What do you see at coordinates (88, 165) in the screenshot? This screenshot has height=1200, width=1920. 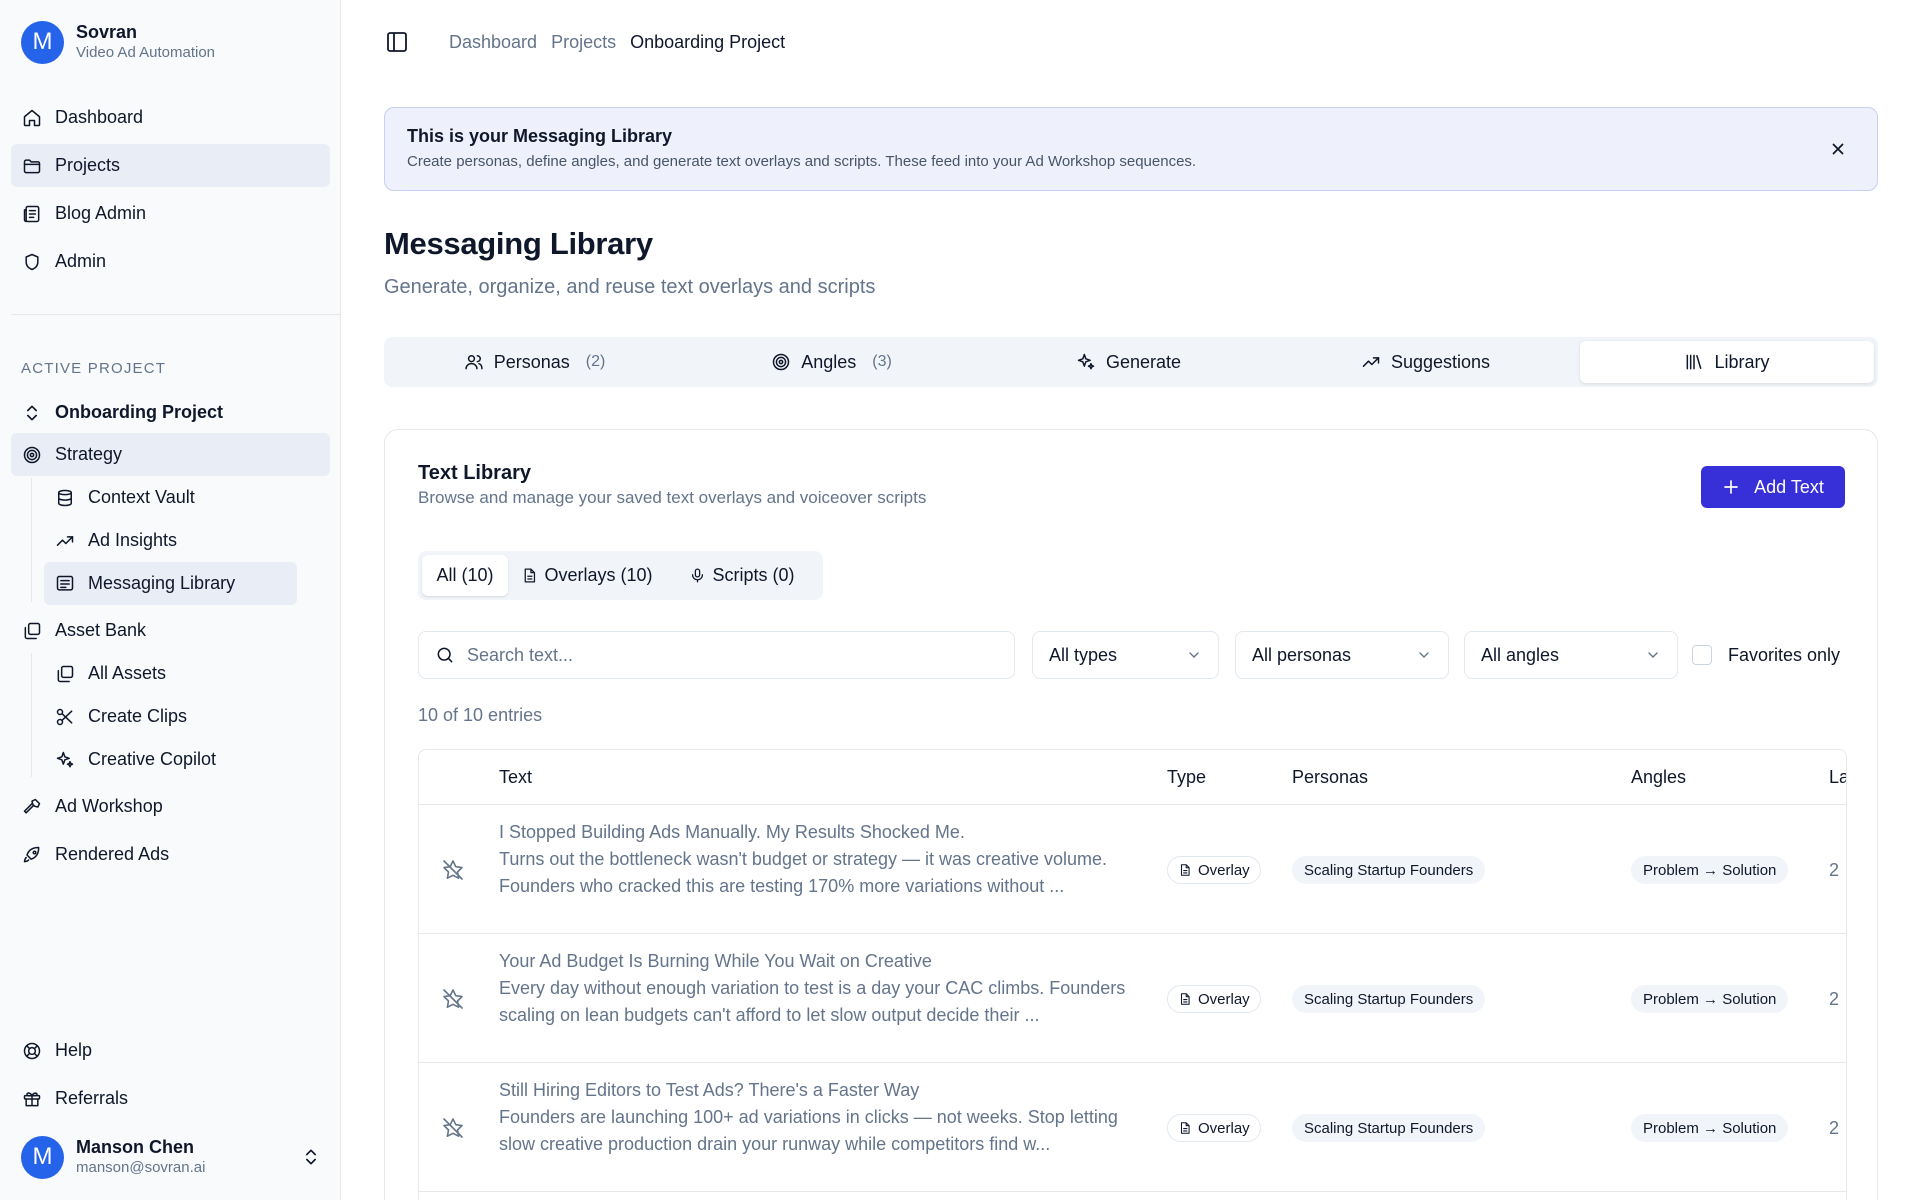 I see `sidebar-item-label: Projects` at bounding box center [88, 165].